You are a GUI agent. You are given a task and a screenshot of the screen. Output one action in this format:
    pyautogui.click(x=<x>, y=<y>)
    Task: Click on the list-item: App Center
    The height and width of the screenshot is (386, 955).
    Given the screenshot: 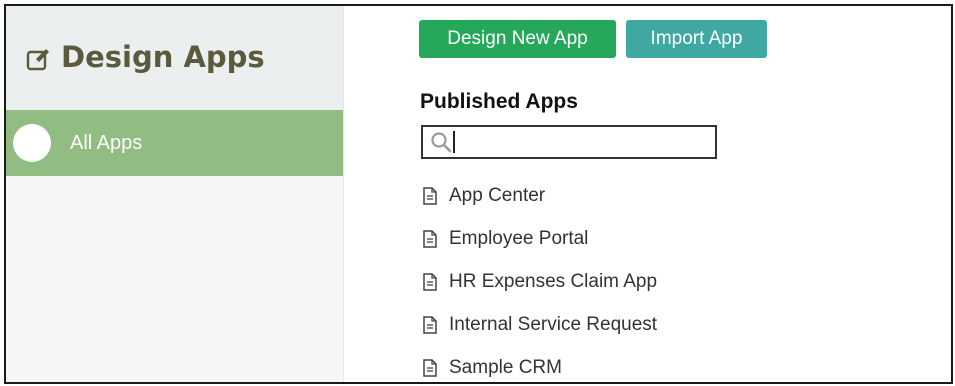 What is the action you would take?
    pyautogui.click(x=539, y=206)
    